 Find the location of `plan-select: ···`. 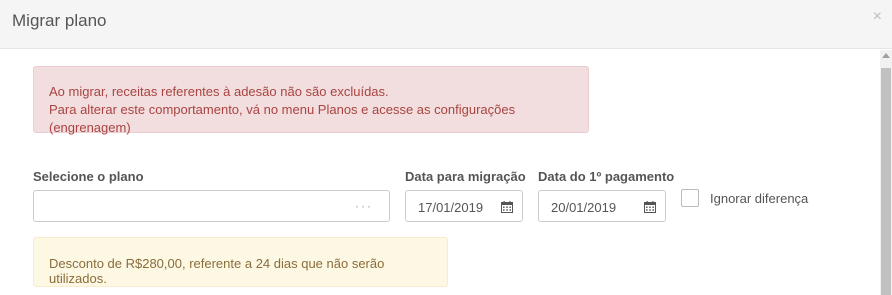

plan-select: ··· is located at coordinates (211, 206).